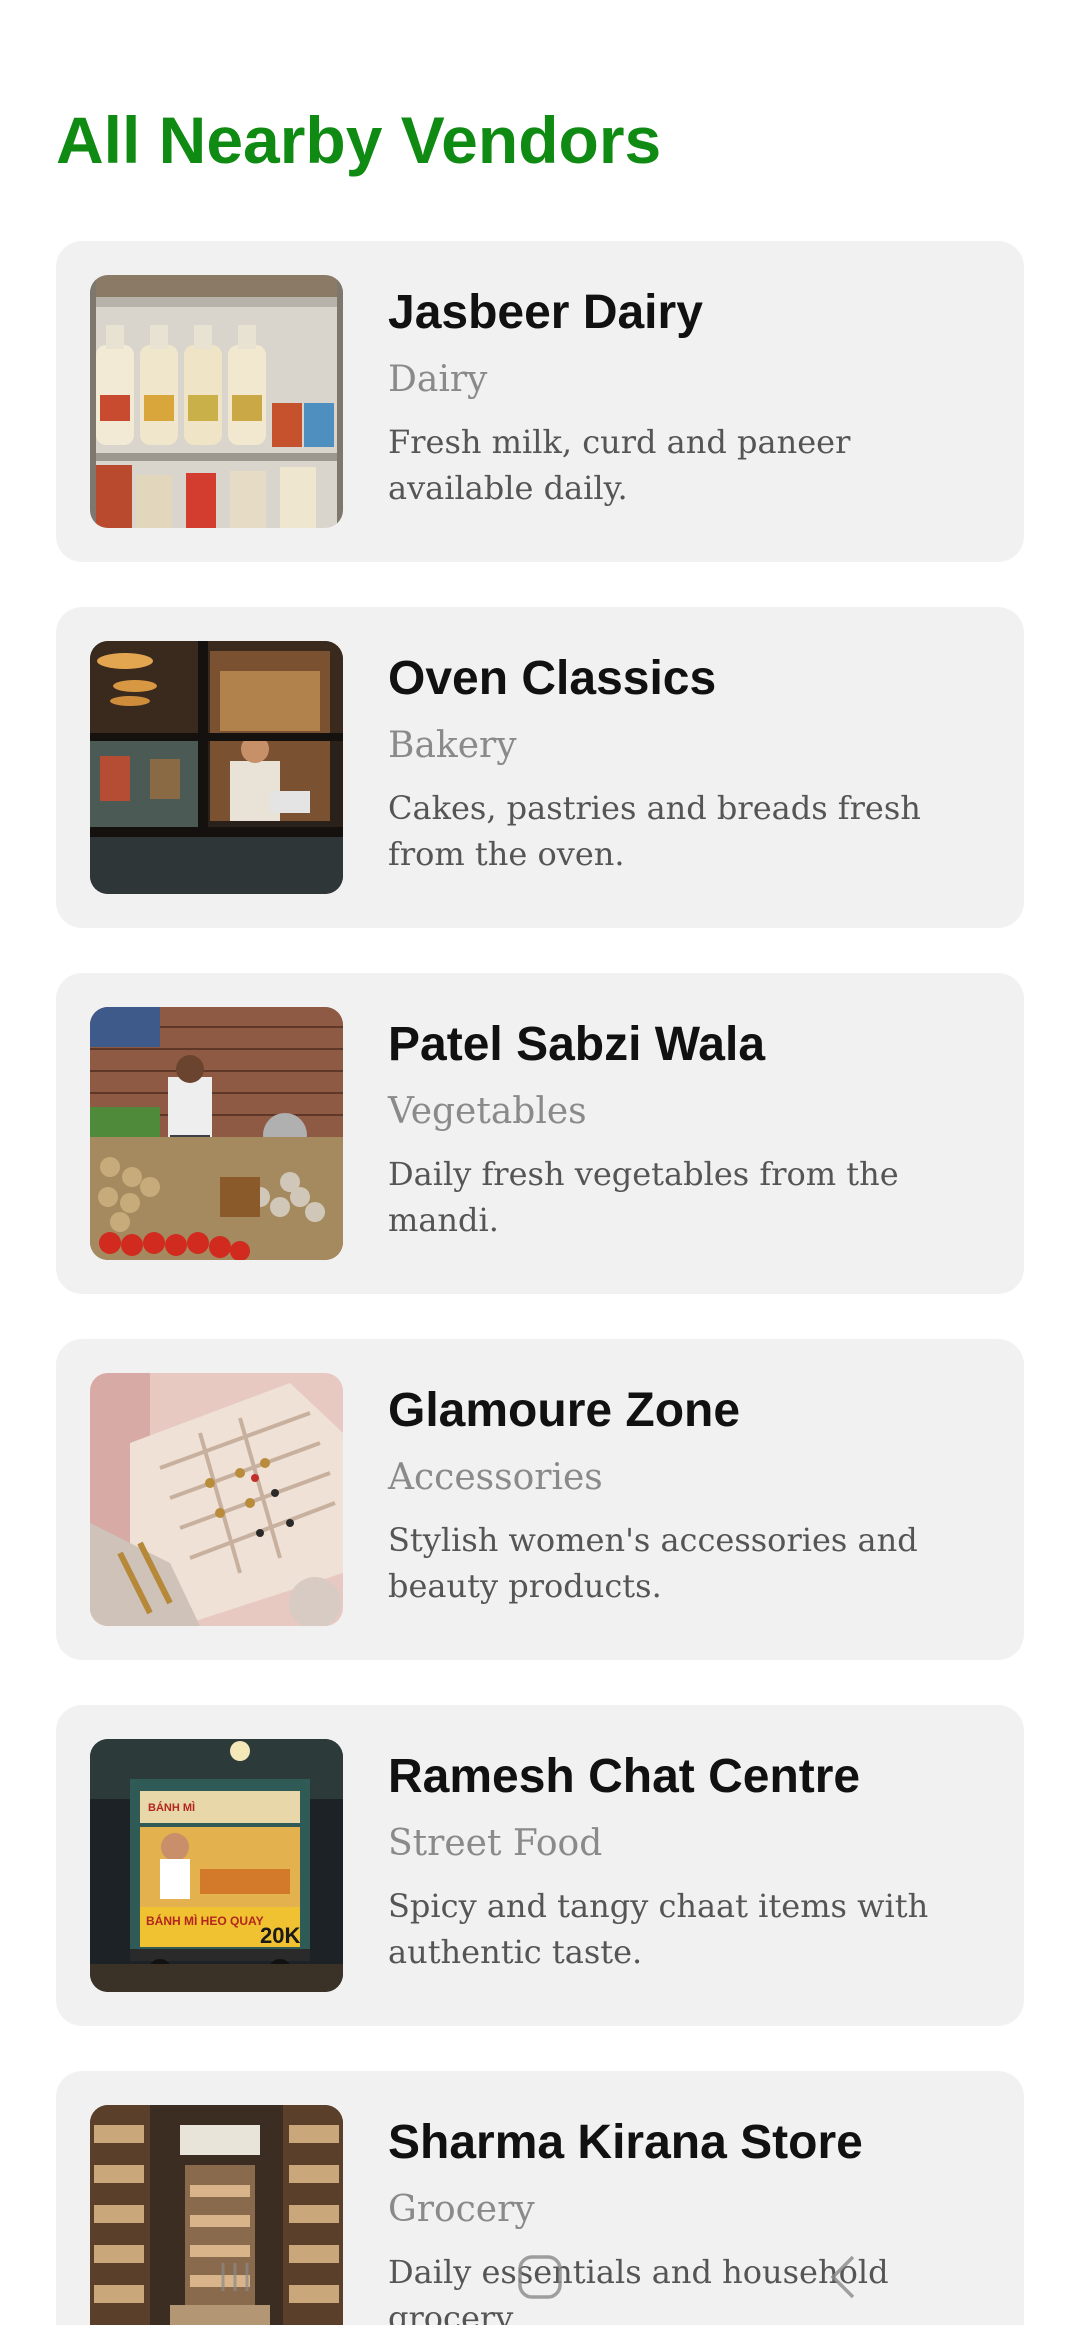 The height and width of the screenshot is (2325, 1080). Describe the element at coordinates (359, 140) in the screenshot. I see `page-title: All Nearby Vendors` at that location.